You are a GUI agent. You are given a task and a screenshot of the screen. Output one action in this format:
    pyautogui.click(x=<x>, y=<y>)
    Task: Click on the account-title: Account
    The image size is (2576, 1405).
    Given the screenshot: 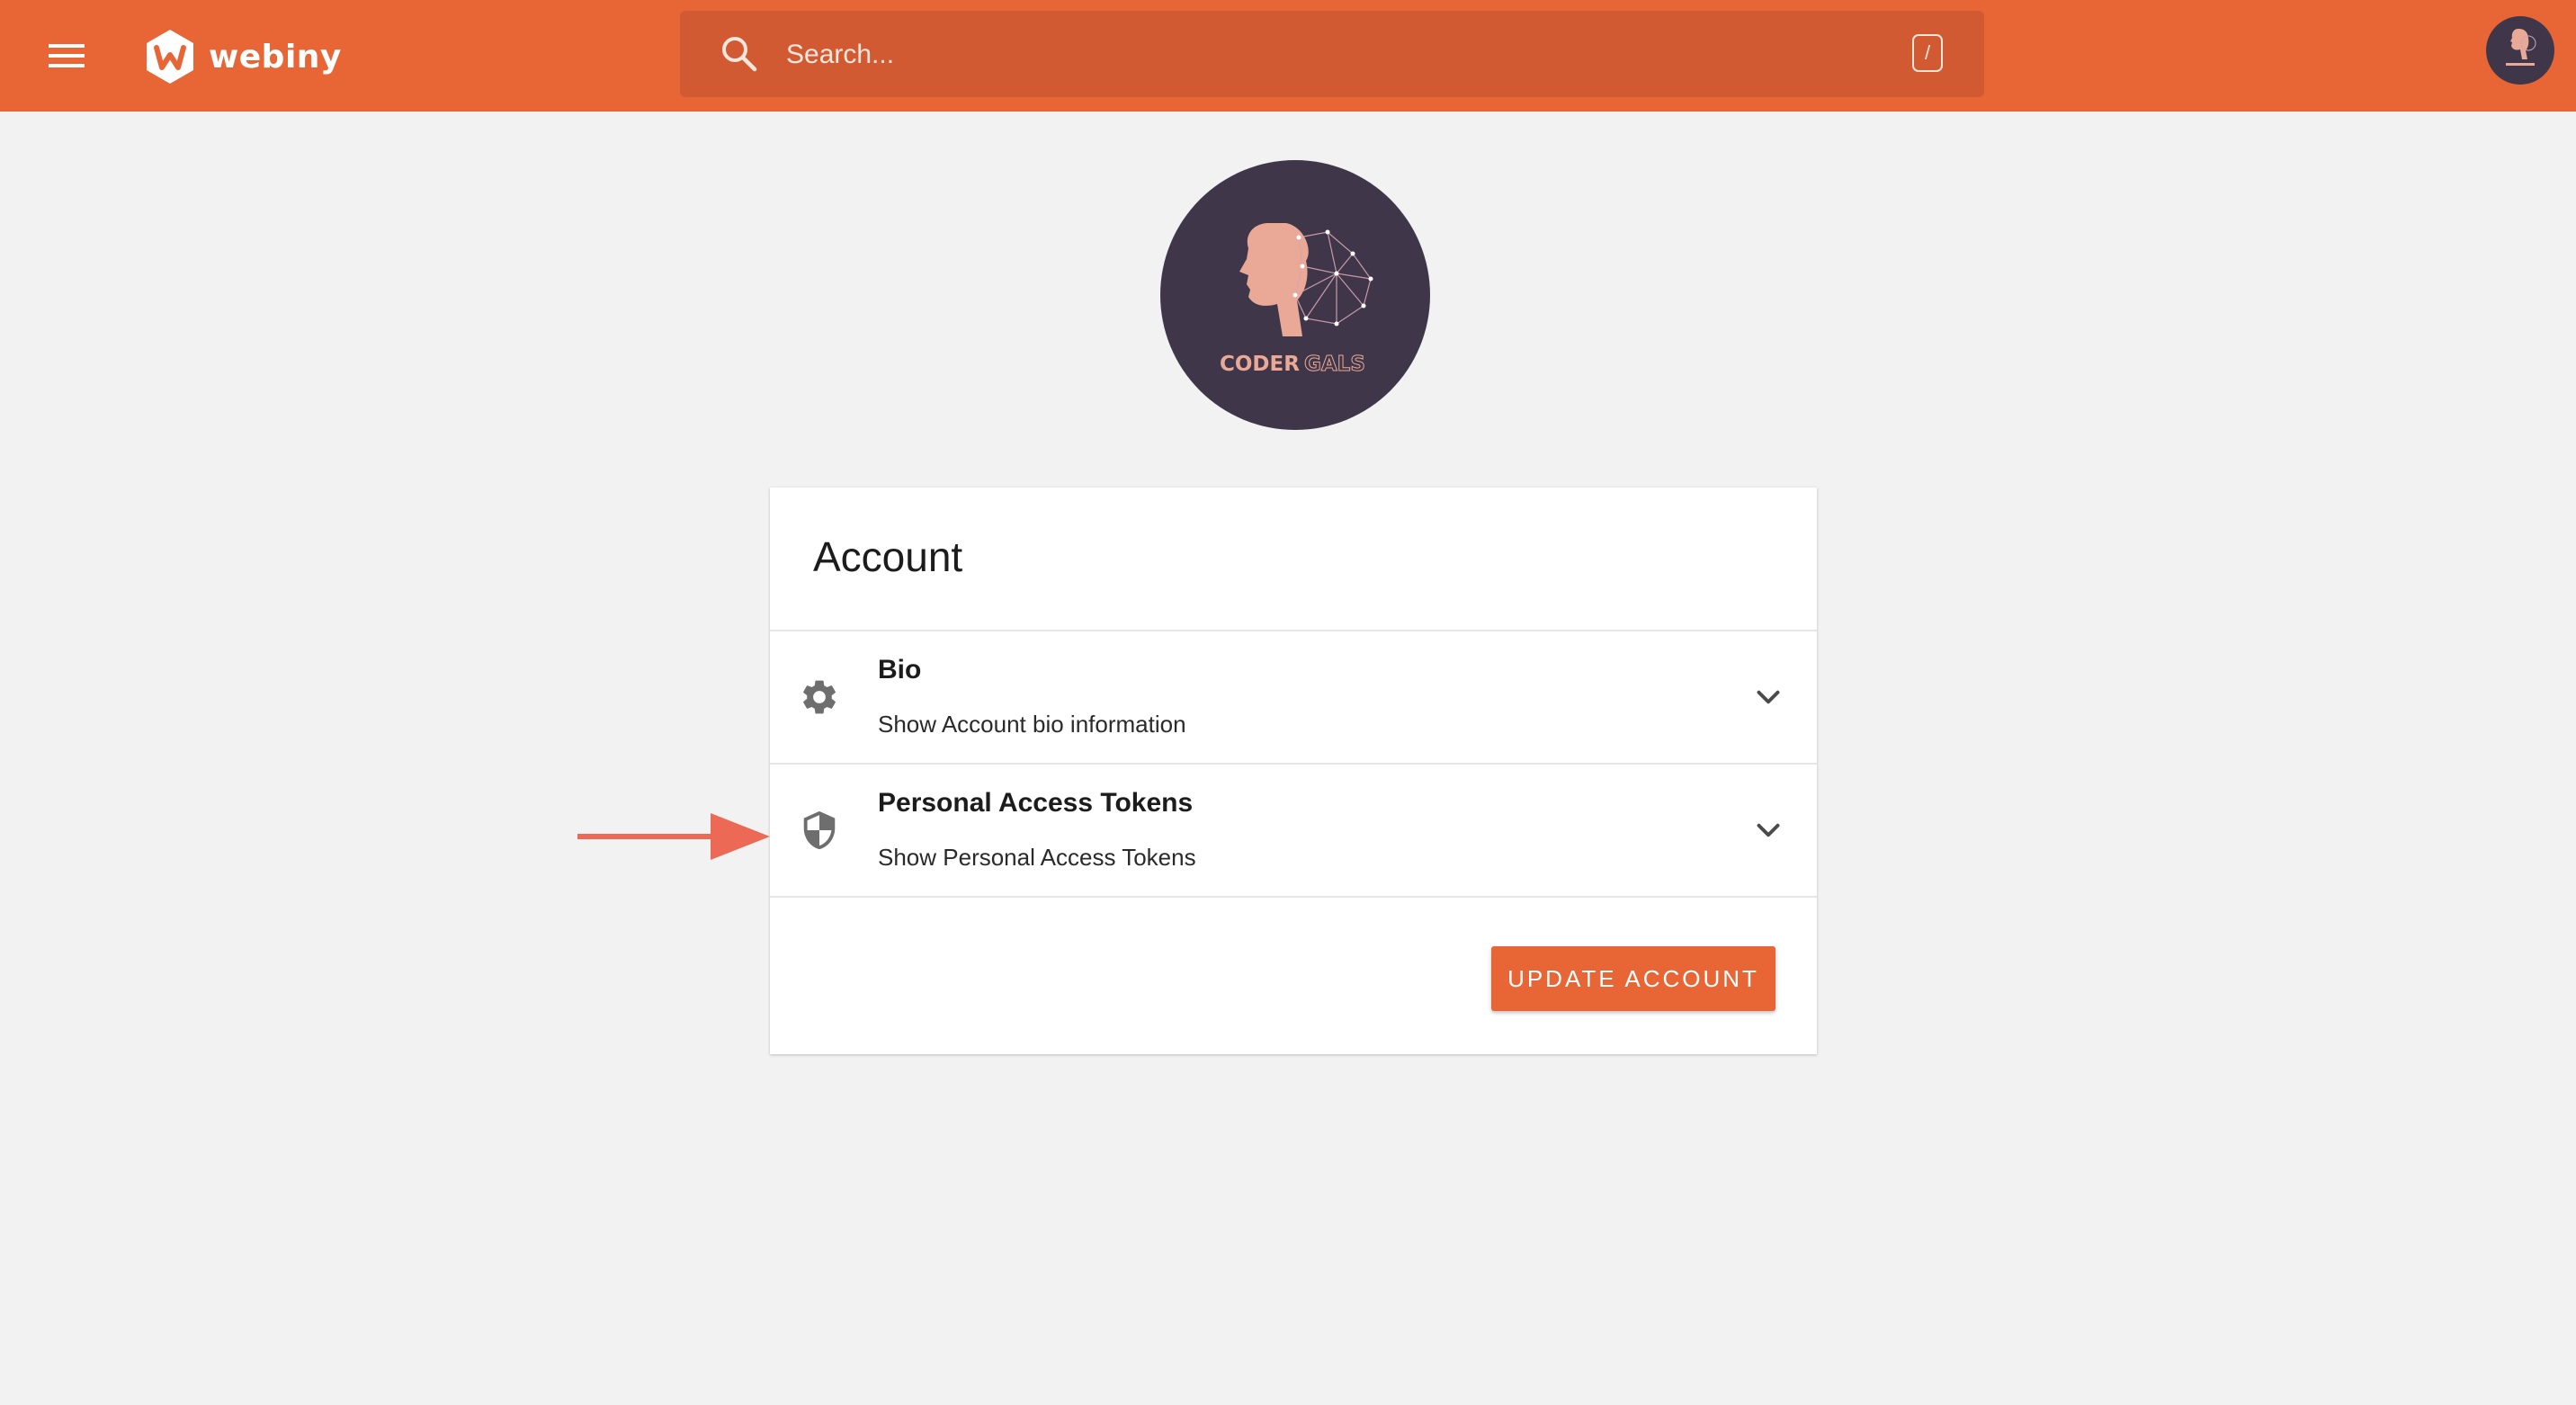 What is the action you would take?
    pyautogui.click(x=888, y=556)
    